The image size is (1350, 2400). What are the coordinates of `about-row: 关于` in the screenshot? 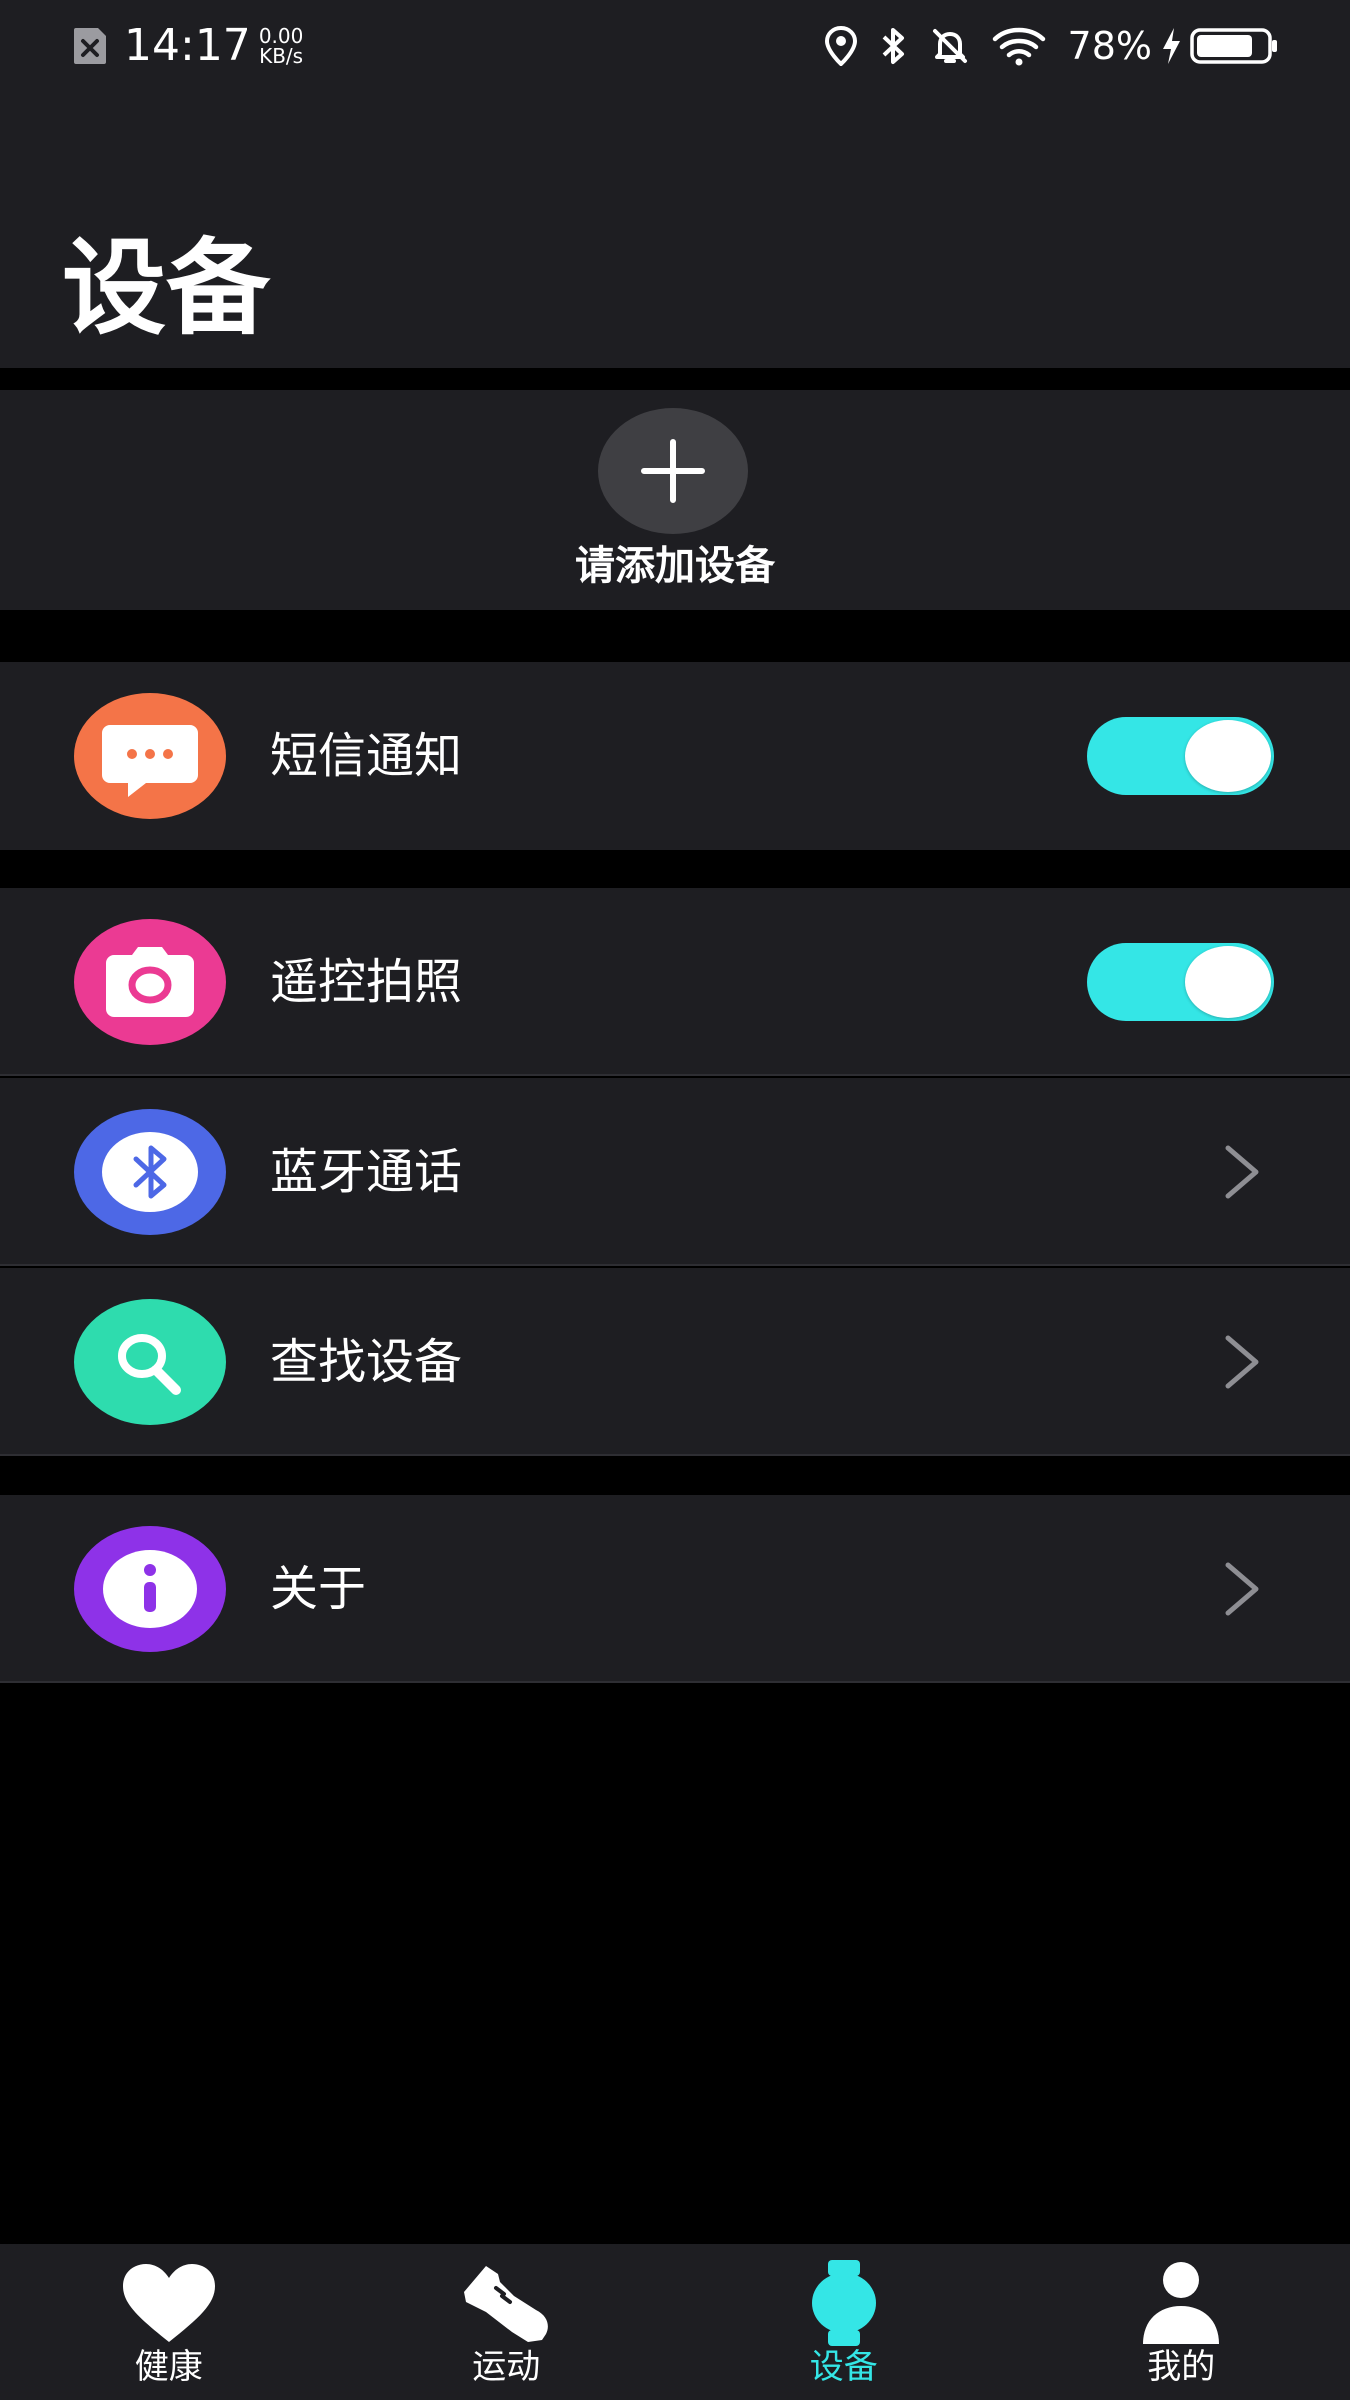 It's located at (675, 1589).